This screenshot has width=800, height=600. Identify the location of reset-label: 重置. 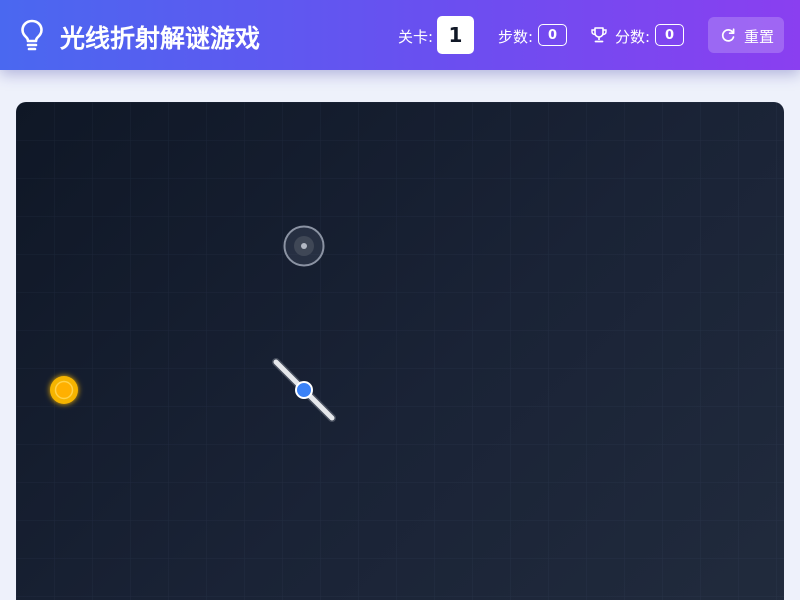
(759, 37).